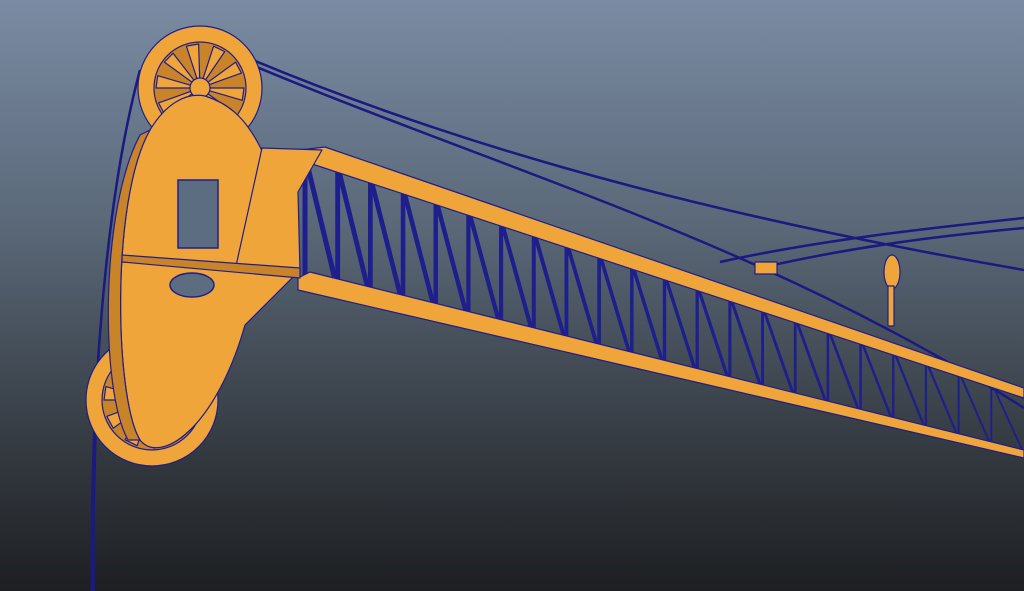  Describe the element at coordinates (198, 214) in the screenshot. I see `head-plate-window` at that location.